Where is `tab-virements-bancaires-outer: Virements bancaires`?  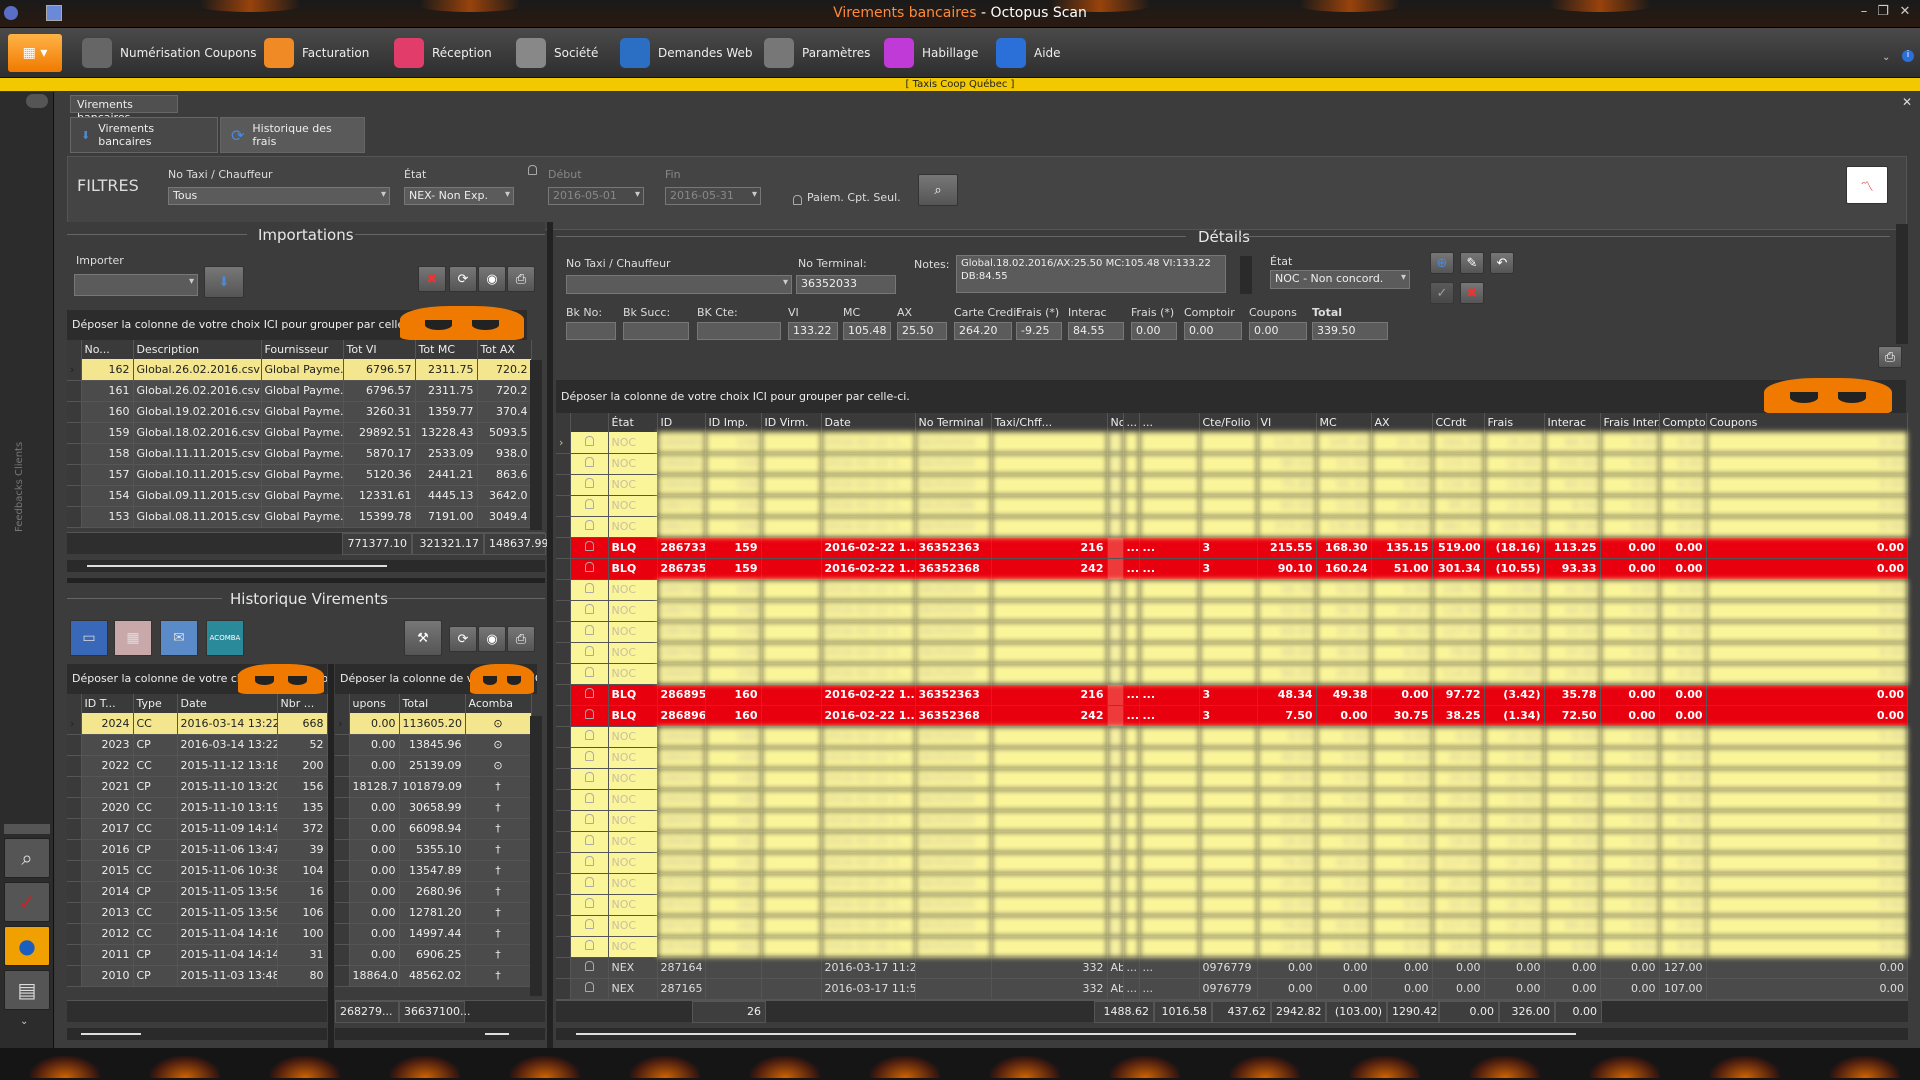
tab-virements-bancaires-outer: Virements bancaires is located at coordinates (124, 109).